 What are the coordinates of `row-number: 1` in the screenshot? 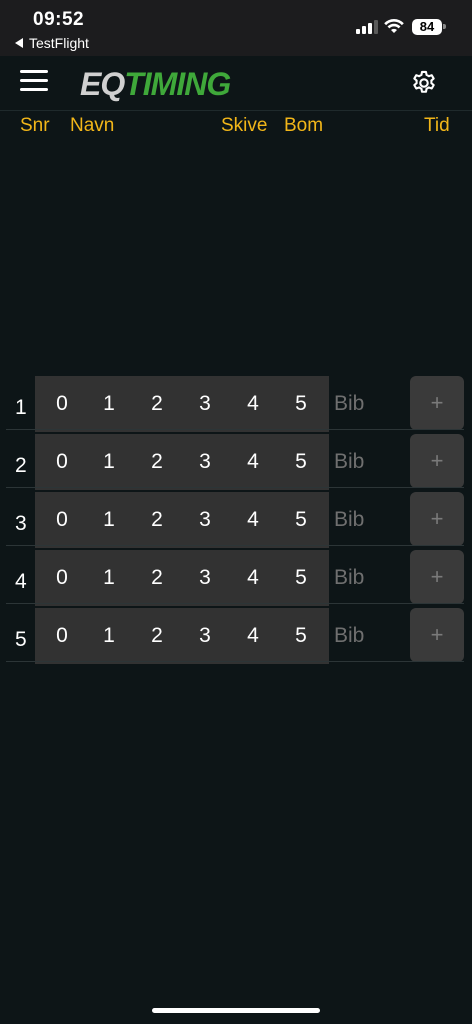 It's located at (21, 407).